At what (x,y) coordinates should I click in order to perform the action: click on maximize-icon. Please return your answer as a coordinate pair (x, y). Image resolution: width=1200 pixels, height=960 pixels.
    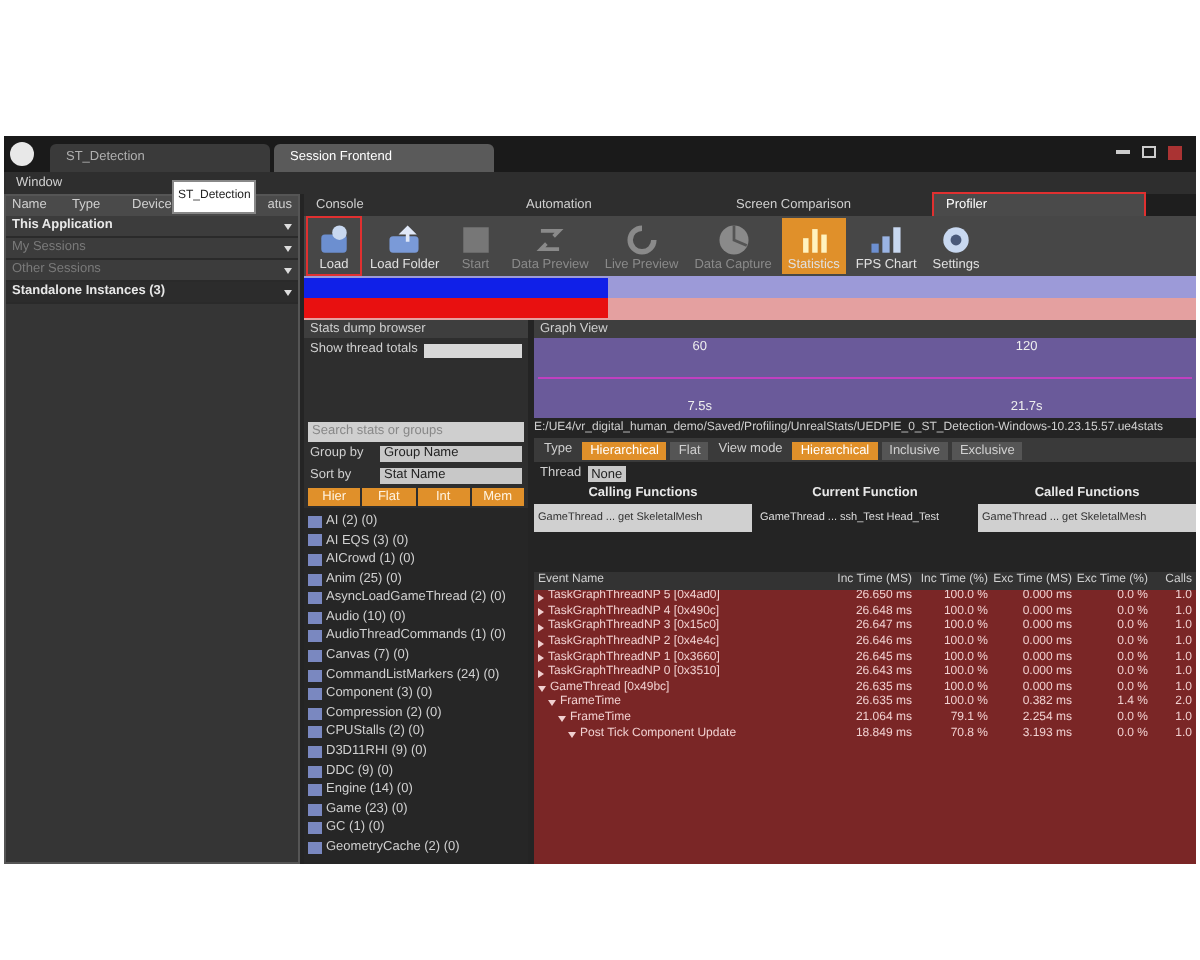
    Looking at the image, I should click on (1149, 152).